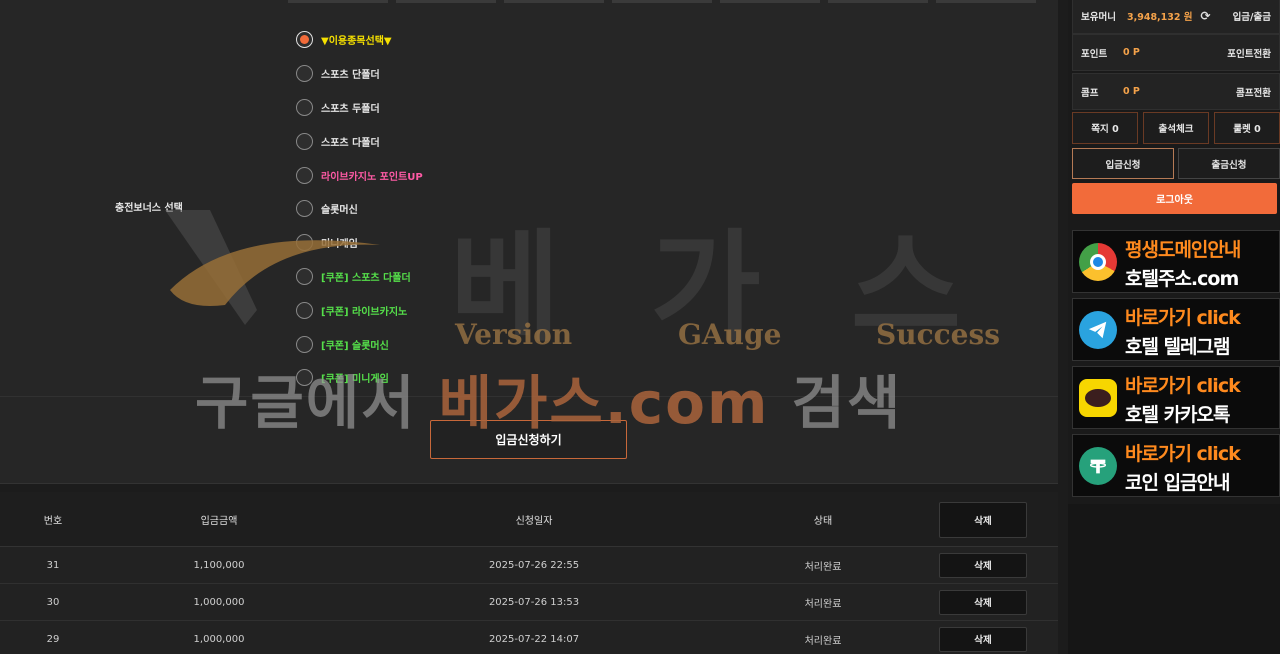 The image size is (1280, 654). What do you see at coordinates (350, 76) in the screenshot?
I see `bonus-option-label: 스포츠 단폴더` at bounding box center [350, 76].